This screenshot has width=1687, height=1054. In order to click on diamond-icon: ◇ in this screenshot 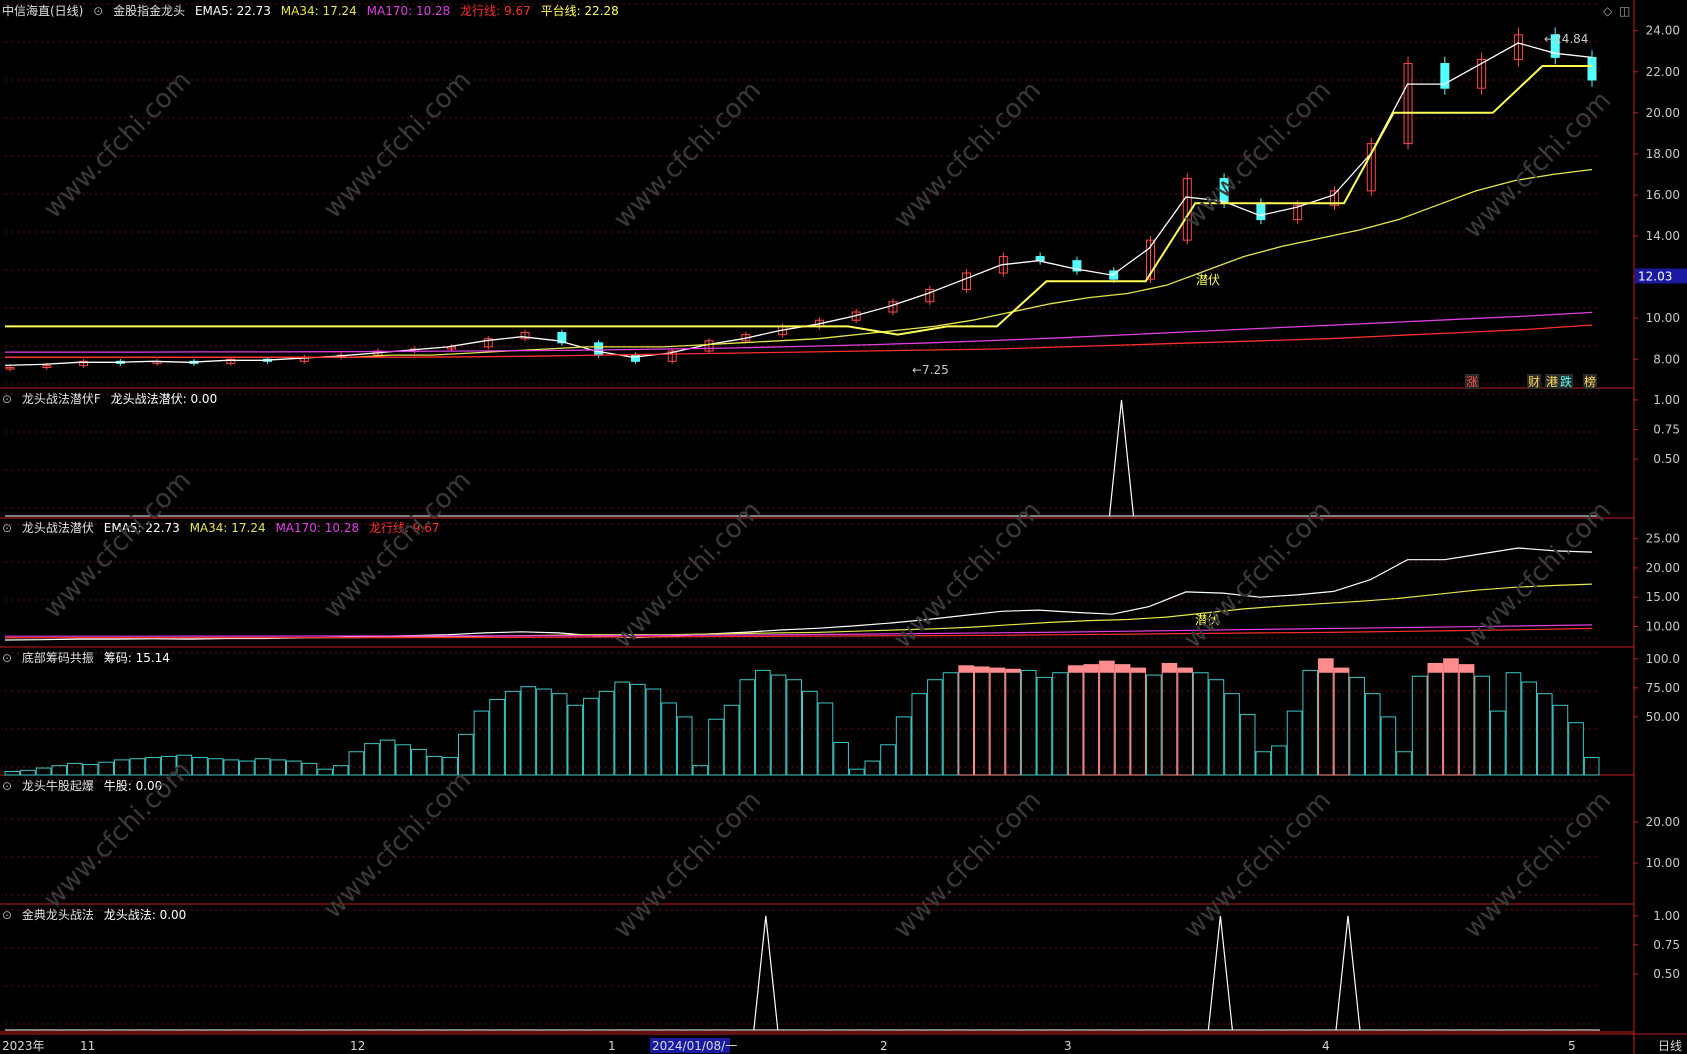, I will do `click(1607, 11)`.